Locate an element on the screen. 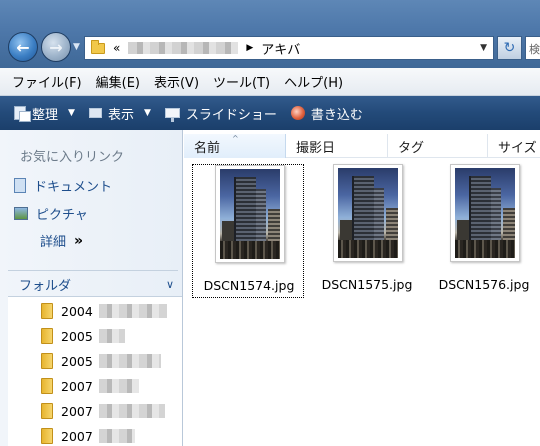  more-links-button: 詳細 » is located at coordinates (62, 241).